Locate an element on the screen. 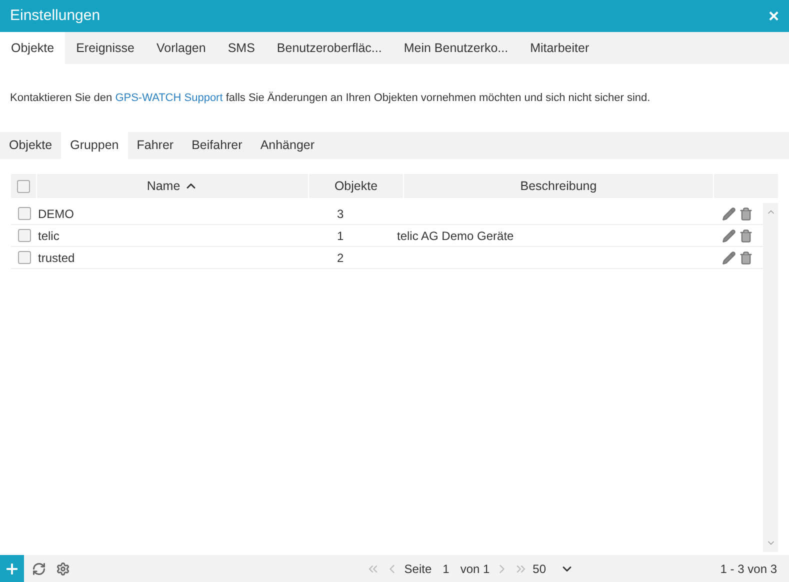 This screenshot has width=789, height=582. add-button is located at coordinates (12, 568).